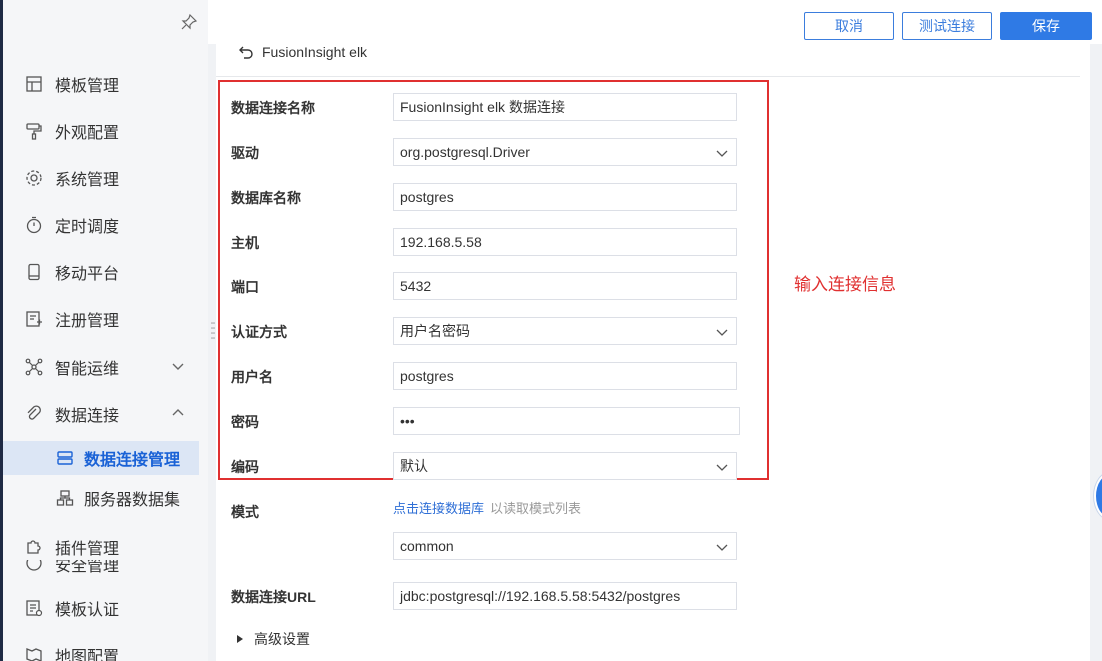 This screenshot has height=661, width=1102. Describe the element at coordinates (87, 369) in the screenshot. I see `sidebar-item-label: 智能运维` at that location.